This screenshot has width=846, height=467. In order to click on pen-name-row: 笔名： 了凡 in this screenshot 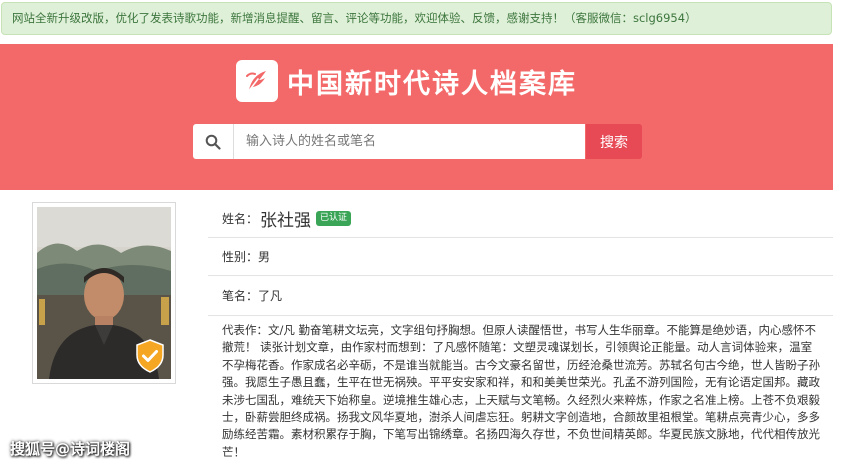, I will do `click(520, 296)`.